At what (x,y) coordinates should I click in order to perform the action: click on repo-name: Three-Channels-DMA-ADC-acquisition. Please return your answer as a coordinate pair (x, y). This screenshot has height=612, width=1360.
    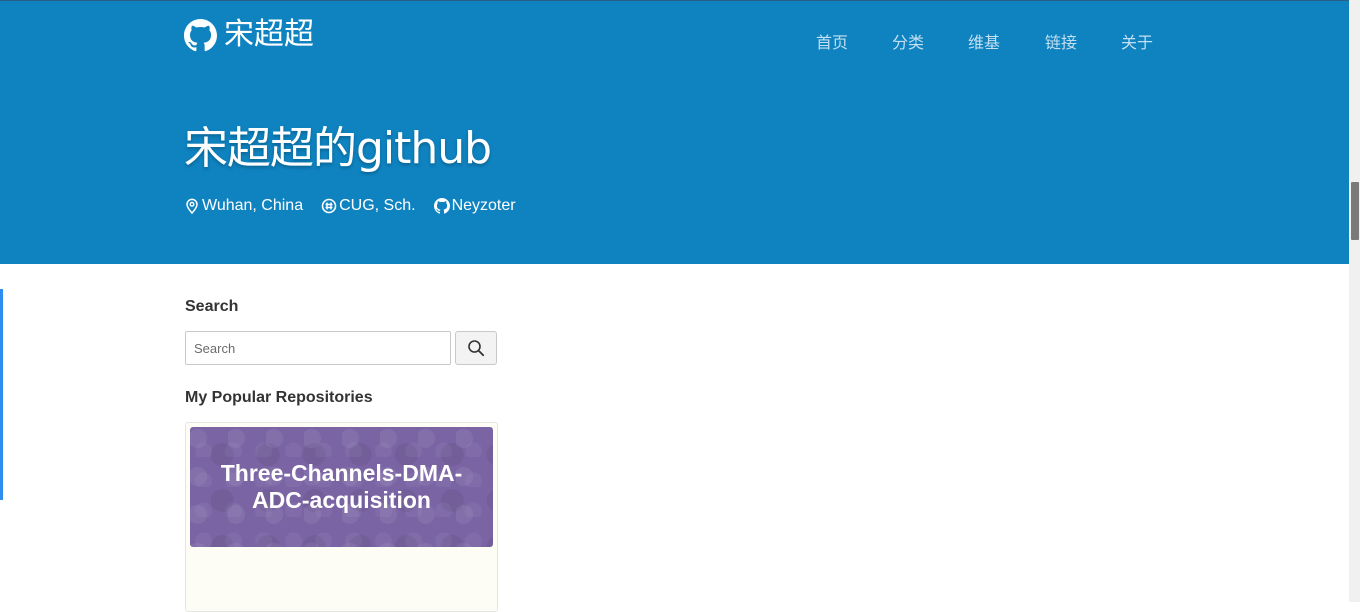
    Looking at the image, I should click on (341, 486).